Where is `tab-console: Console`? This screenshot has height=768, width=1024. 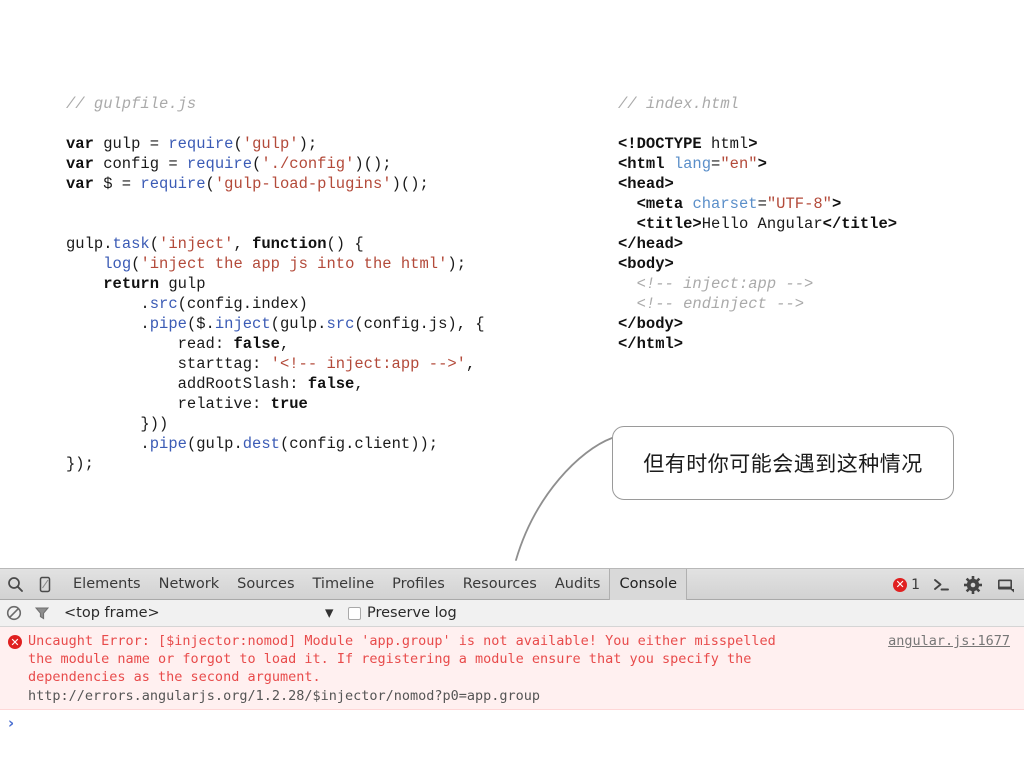 tab-console: Console is located at coordinates (648, 584).